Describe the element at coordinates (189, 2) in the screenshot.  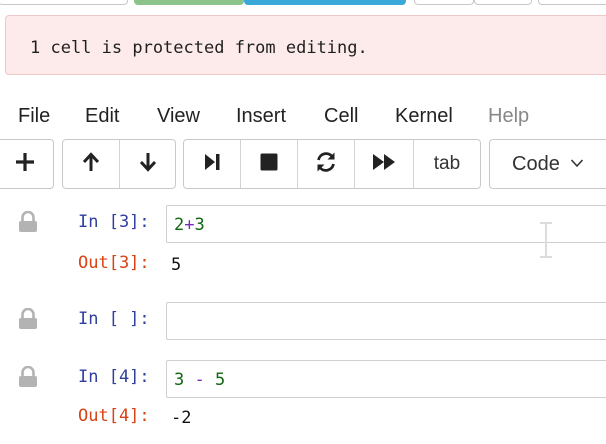
I see `top-tab-green` at that location.